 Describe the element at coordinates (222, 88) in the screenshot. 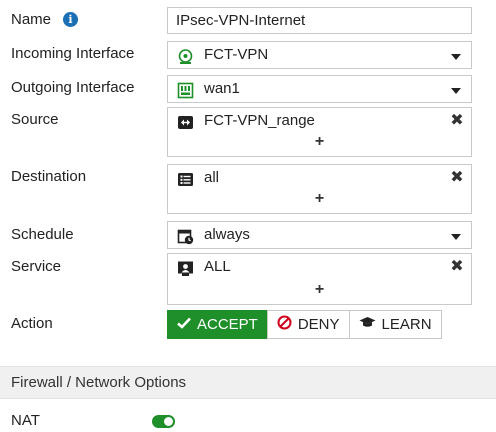

I see `outgoing-interface-value: wan1` at that location.